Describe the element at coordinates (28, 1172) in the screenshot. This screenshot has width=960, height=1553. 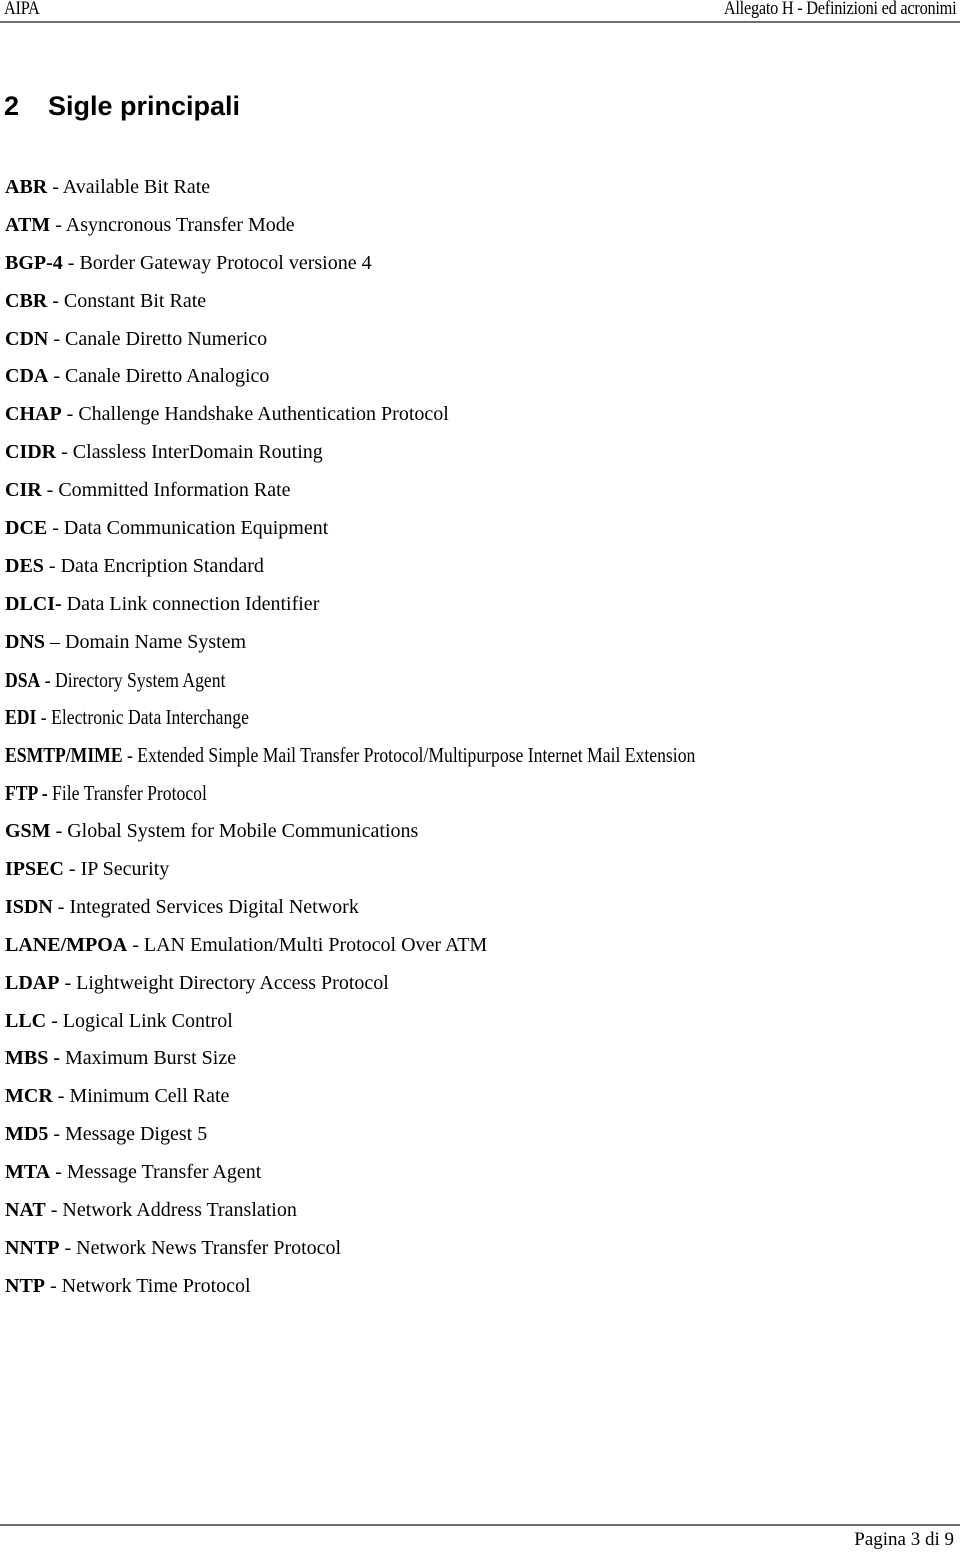
I see `acronym-abbr: MTA` at that location.